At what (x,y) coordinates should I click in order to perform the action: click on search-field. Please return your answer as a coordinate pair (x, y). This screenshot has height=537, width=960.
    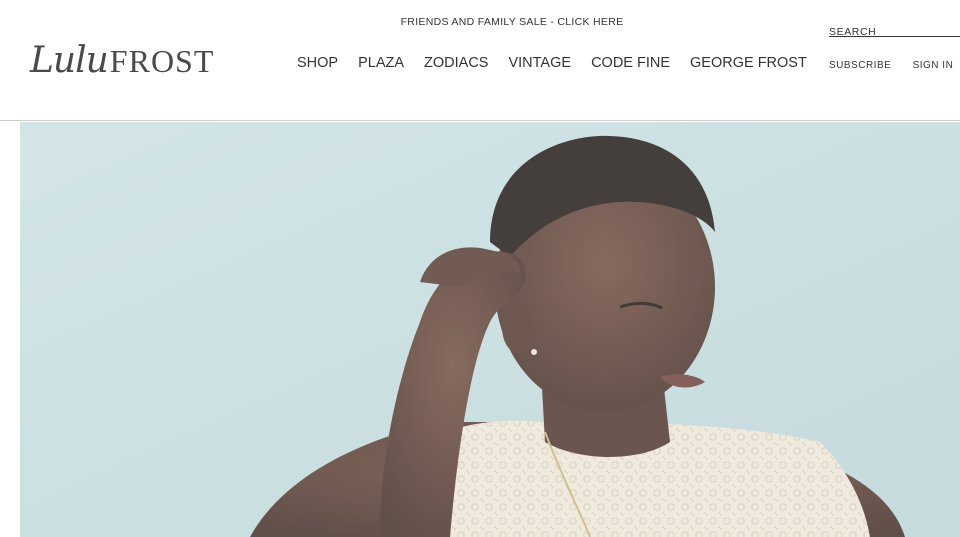
    Looking at the image, I should click on (894, 30).